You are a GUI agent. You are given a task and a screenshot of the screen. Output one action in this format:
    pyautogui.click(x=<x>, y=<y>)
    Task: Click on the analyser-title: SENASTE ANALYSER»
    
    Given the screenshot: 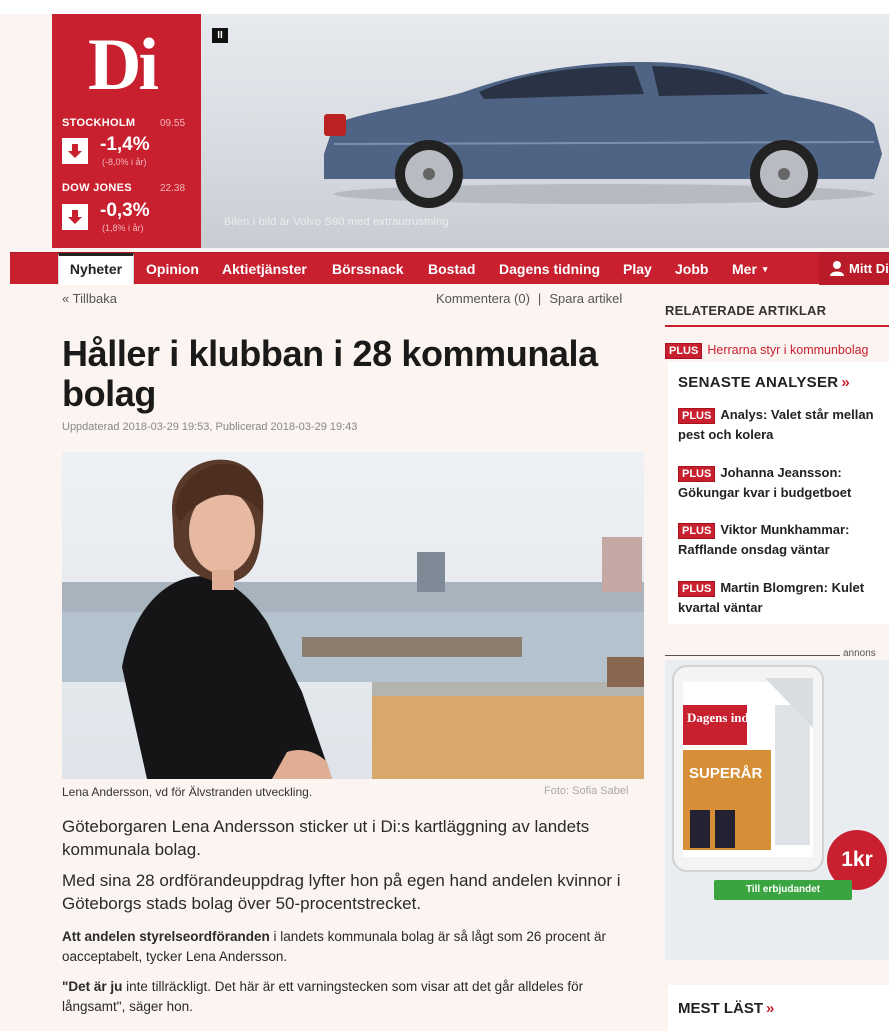 What is the action you would take?
    pyautogui.click(x=764, y=382)
    